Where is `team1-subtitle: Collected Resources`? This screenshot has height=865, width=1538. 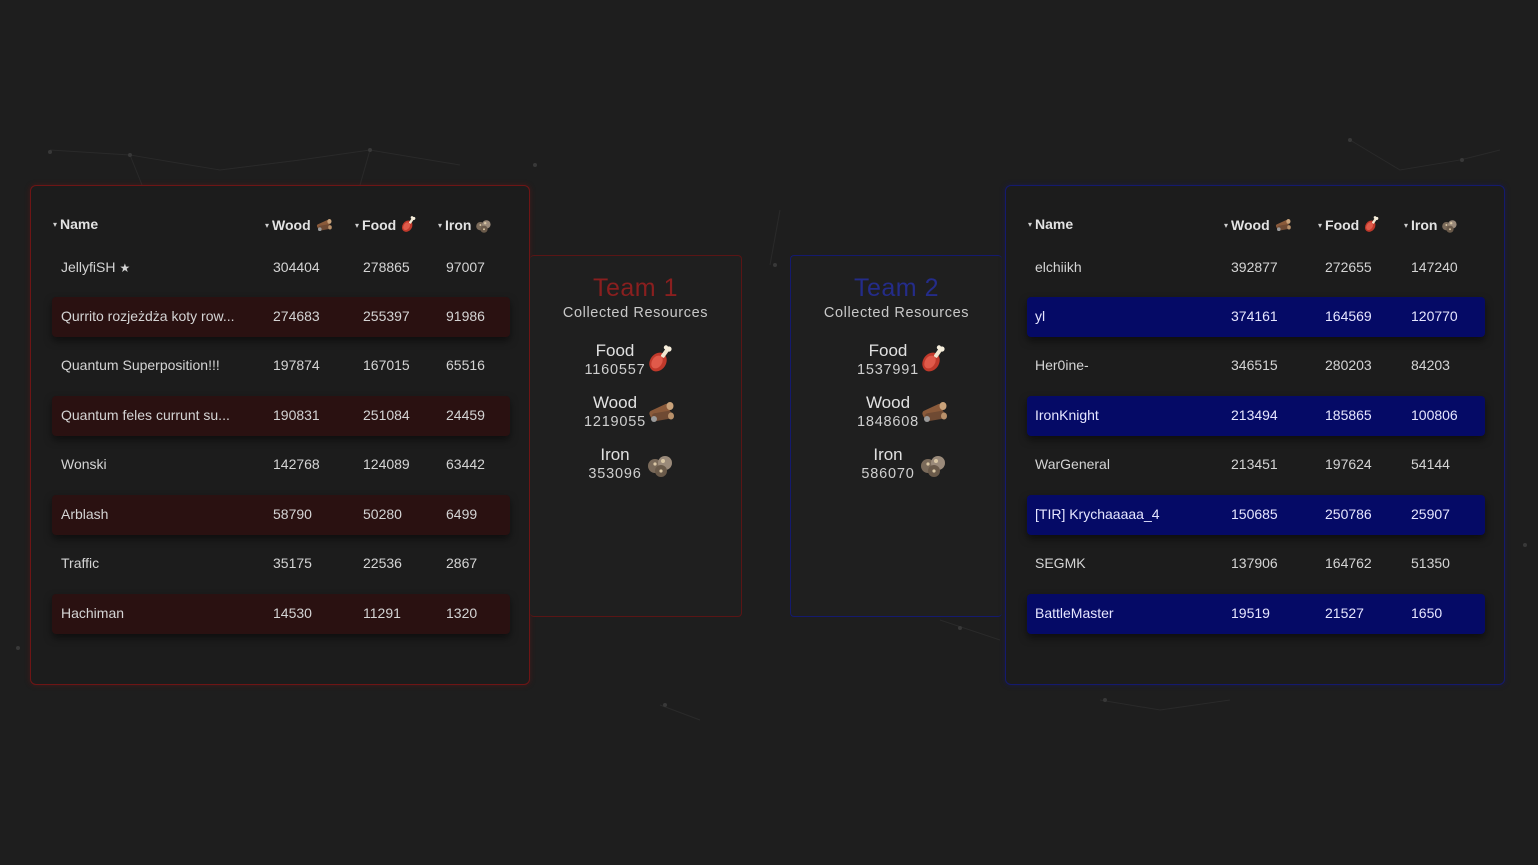 team1-subtitle: Collected Resources is located at coordinates (635, 313).